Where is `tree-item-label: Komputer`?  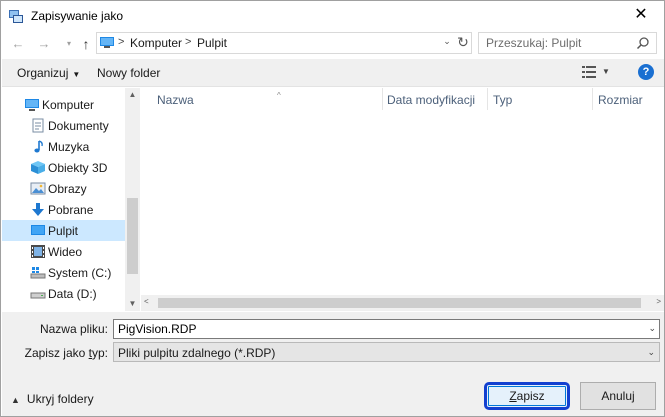 tree-item-label: Komputer is located at coordinates (68, 105).